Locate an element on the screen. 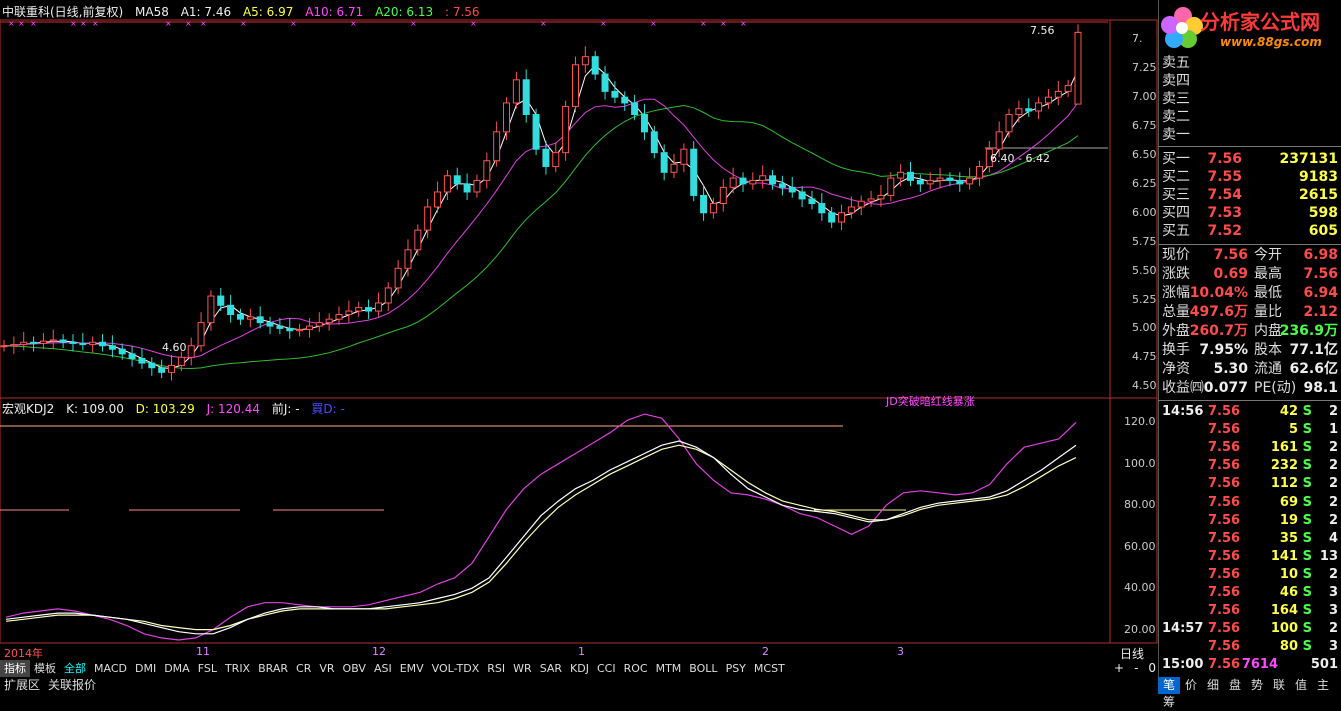 Image resolution: width=1341 pixels, height=711 pixels. high-annotation: 7.56 is located at coordinates (1042, 30).